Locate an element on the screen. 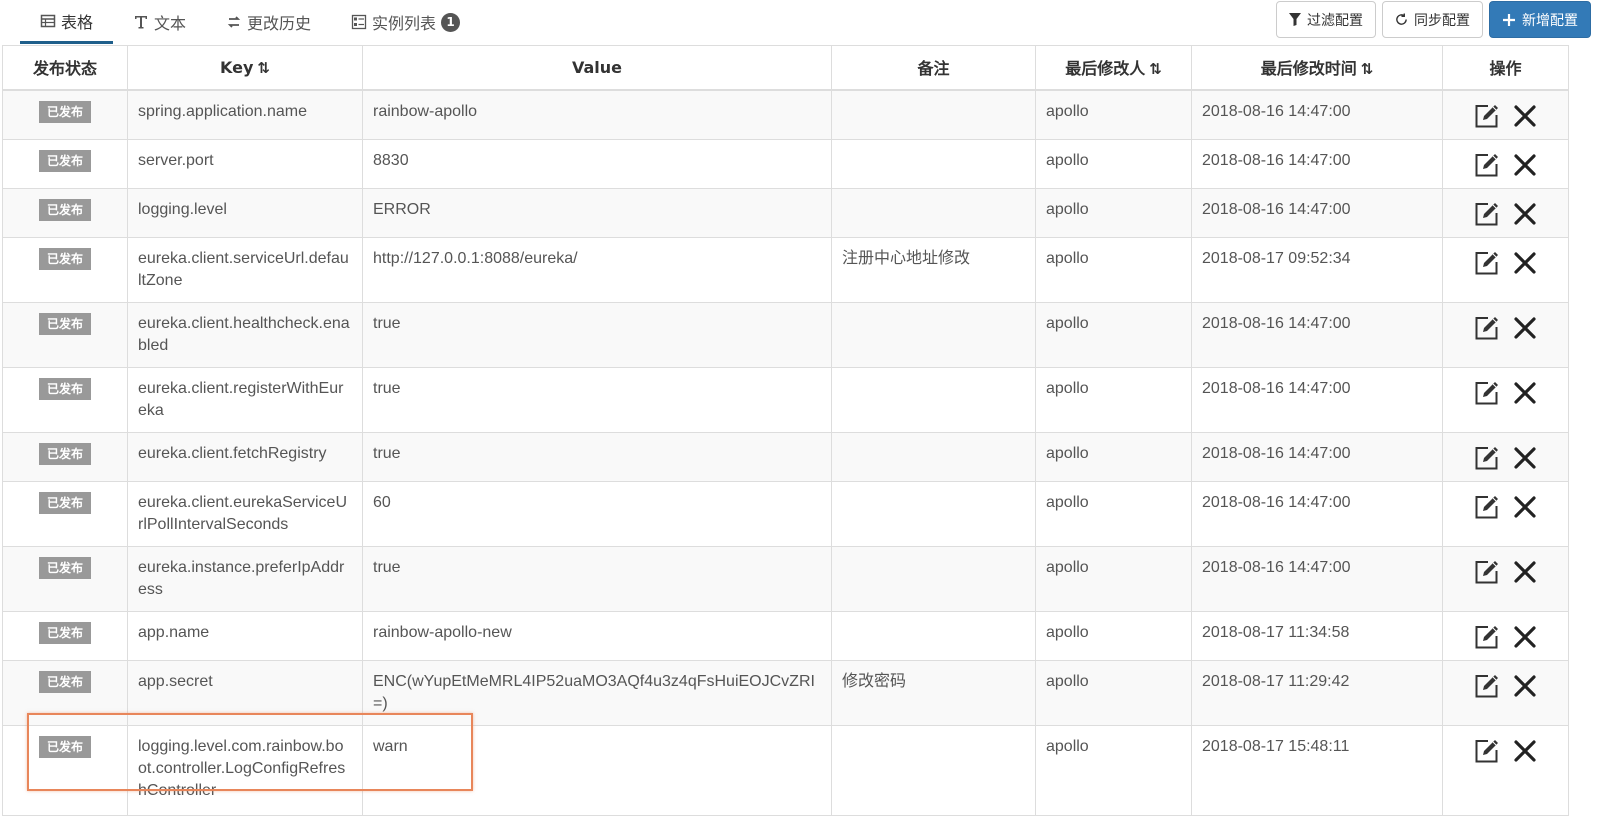 Image resolution: width=1603 pixels, height=816 pixels. sync-config-button: 同步配置 is located at coordinates (1432, 19).